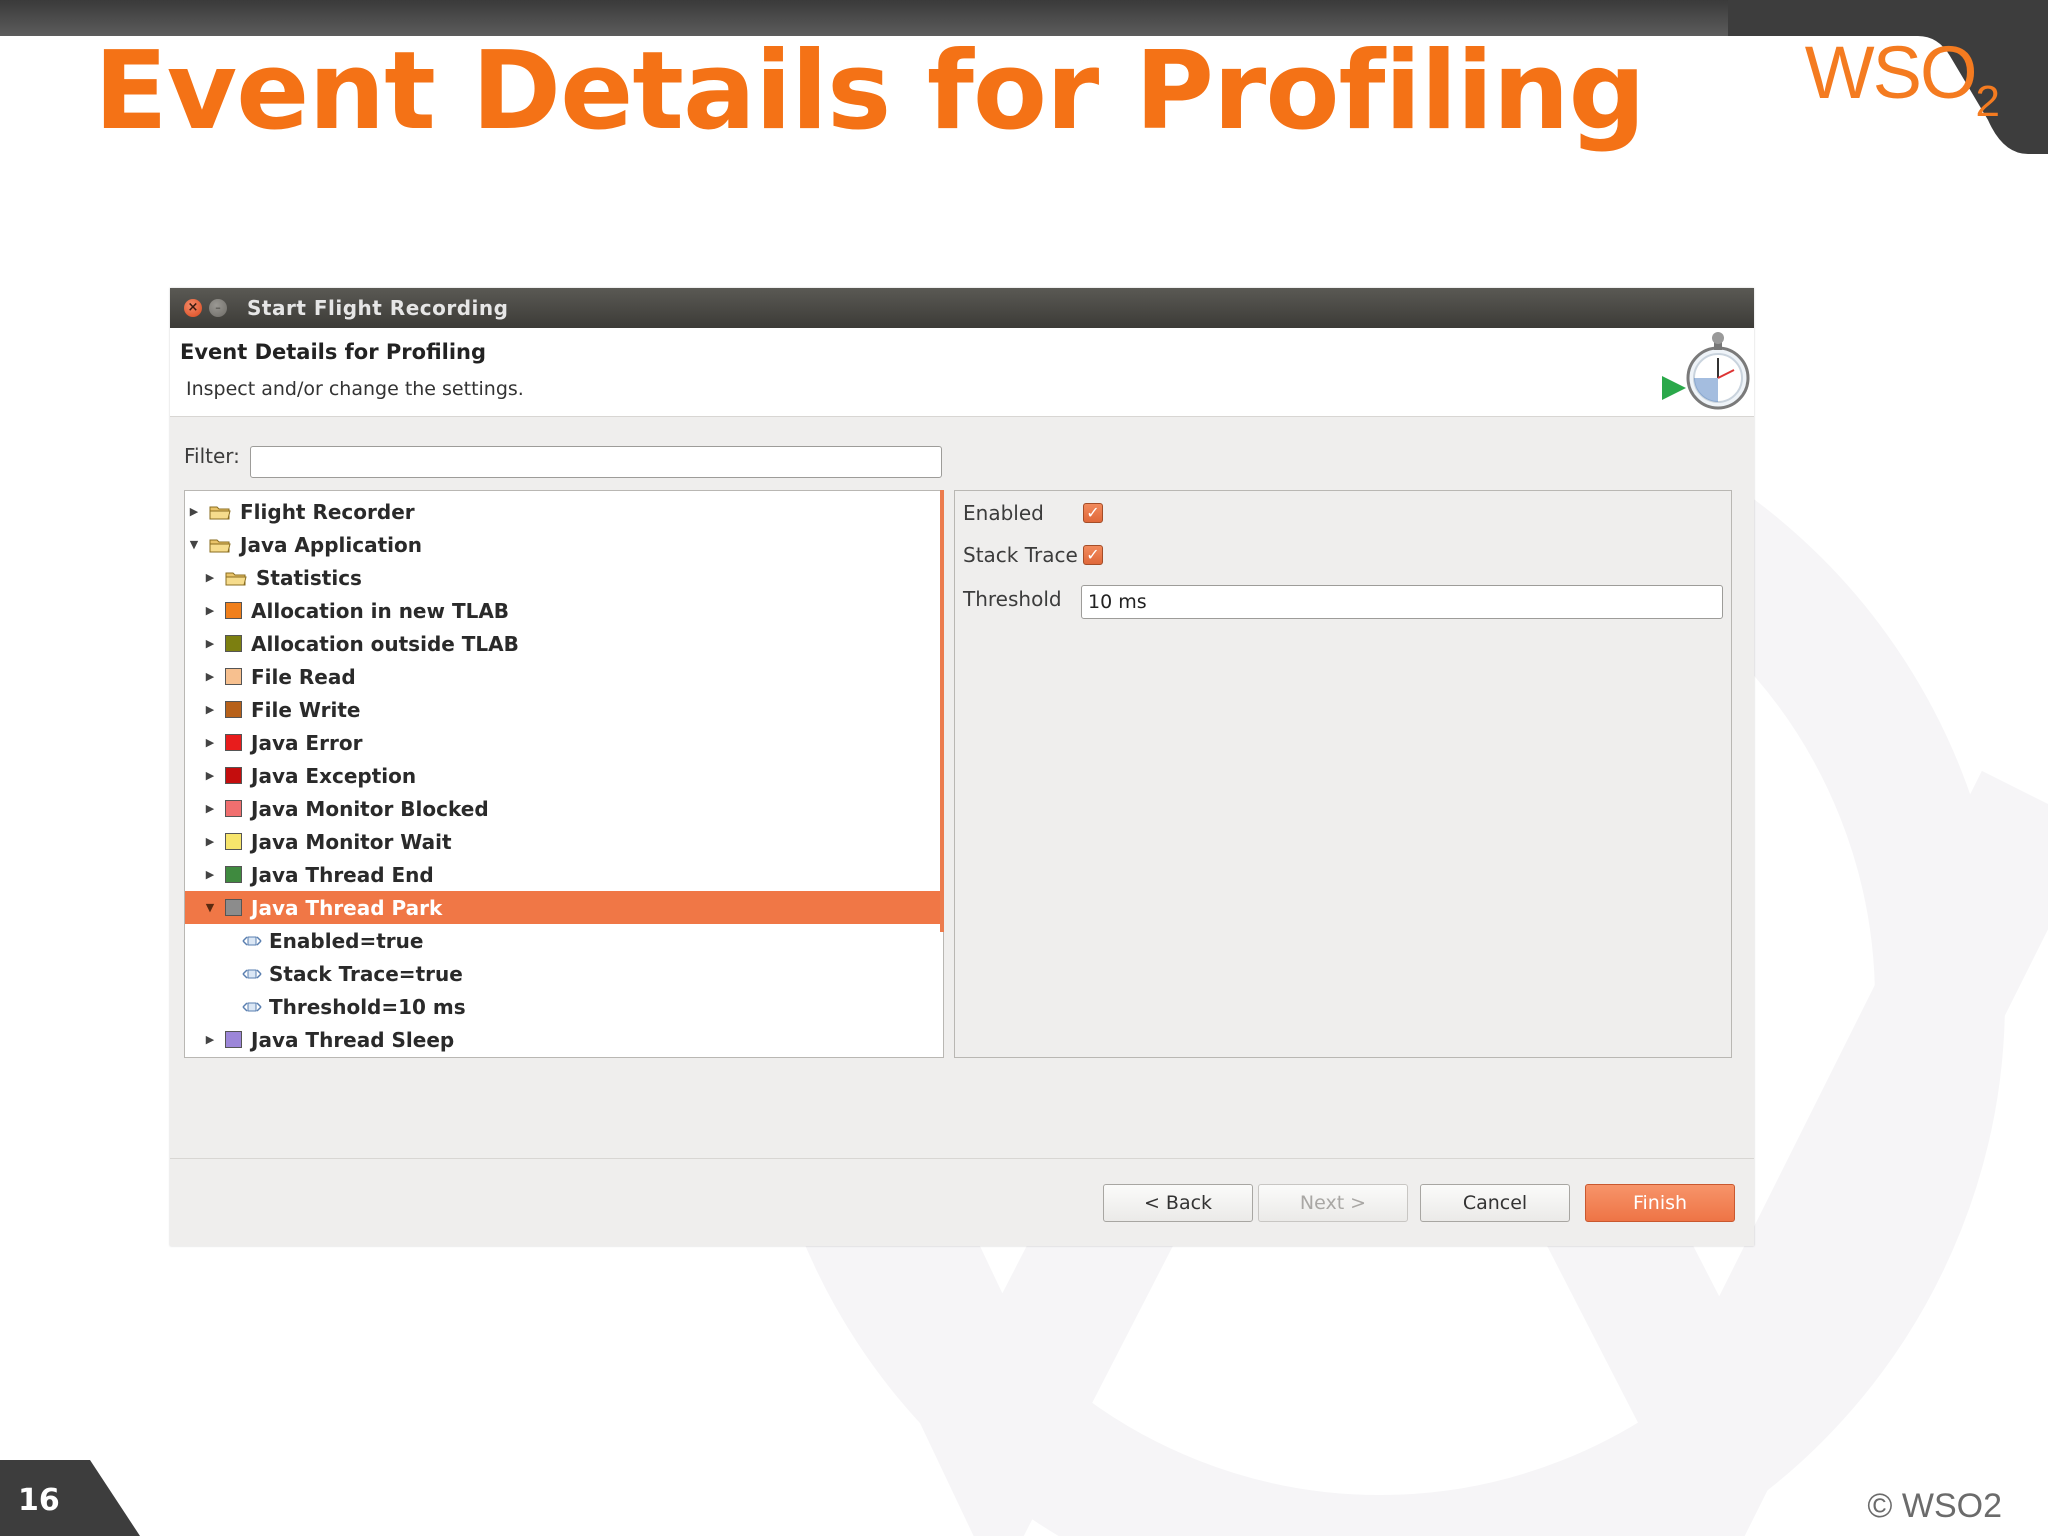 The image size is (2048, 1536). What do you see at coordinates (1402, 602) in the screenshot?
I see `threshold-input` at bounding box center [1402, 602].